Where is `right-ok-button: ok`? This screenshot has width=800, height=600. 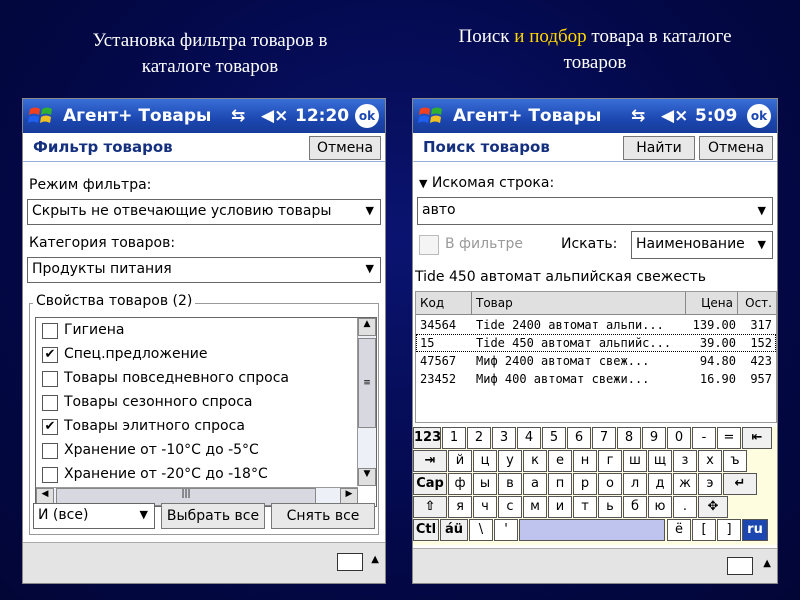 right-ok-button: ok is located at coordinates (759, 116).